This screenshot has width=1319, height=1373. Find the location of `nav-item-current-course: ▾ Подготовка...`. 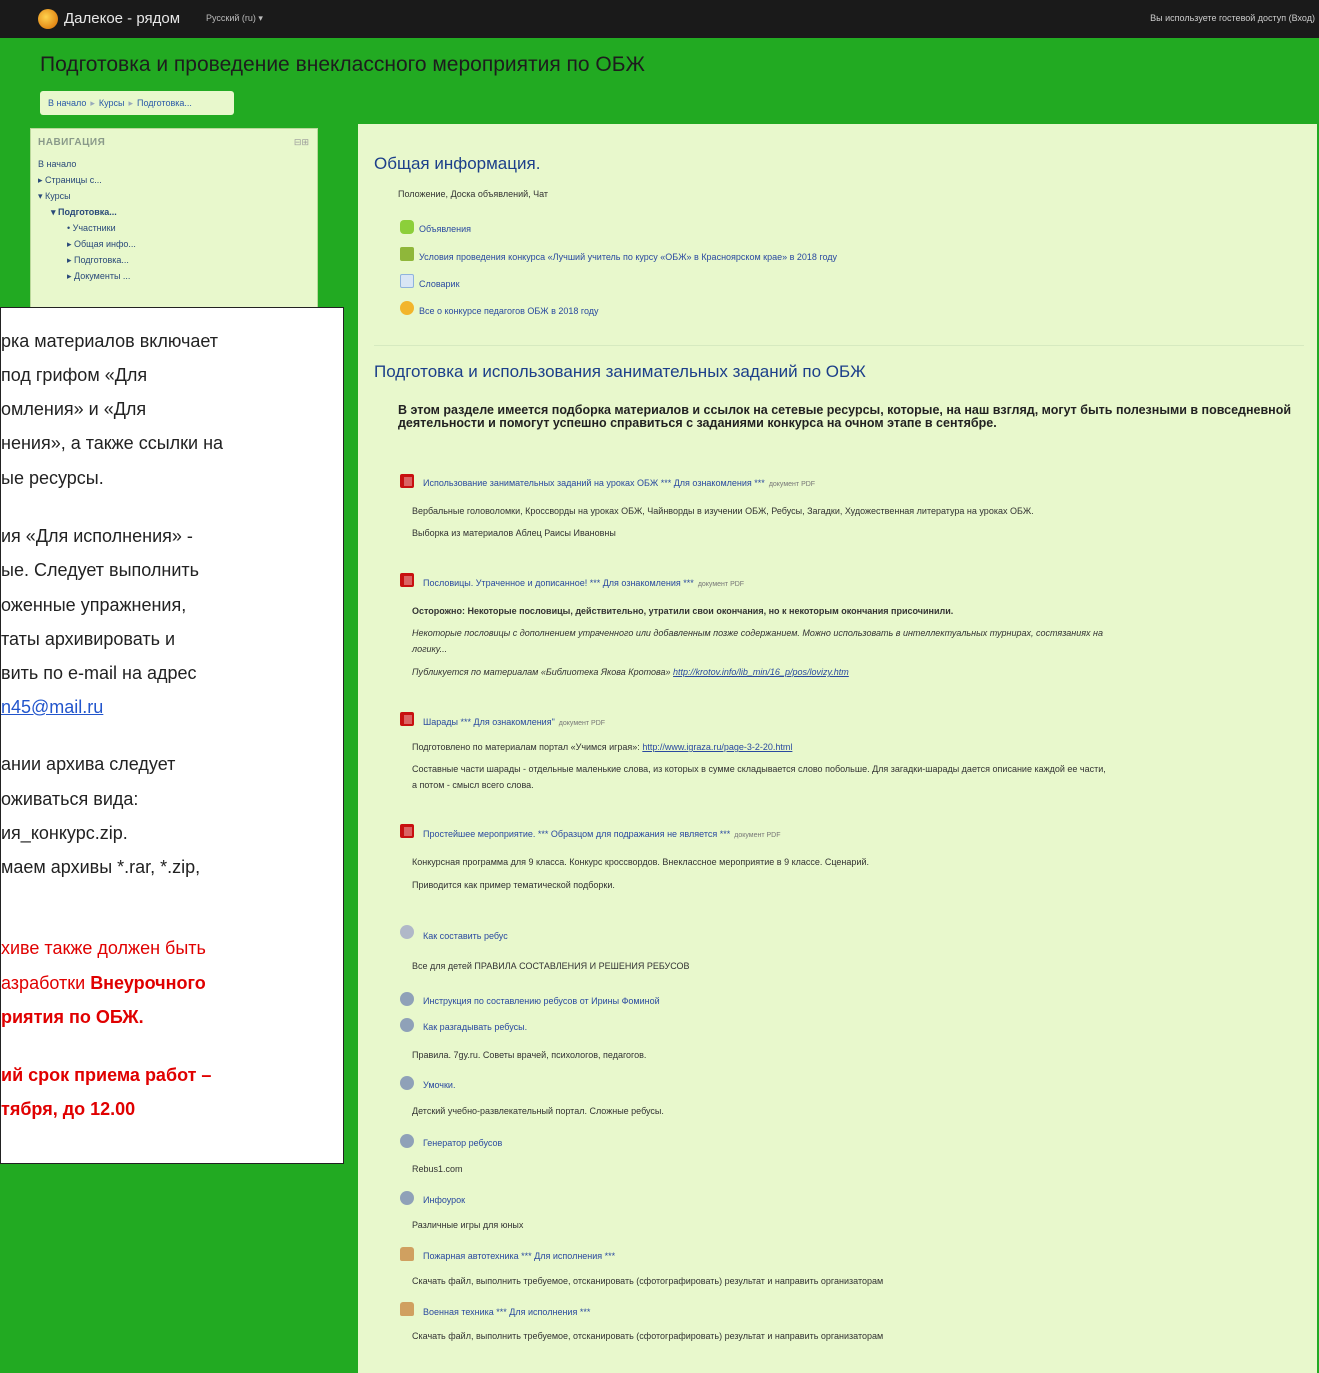

nav-item-current-course: ▾ Подготовка... is located at coordinates (84, 212).